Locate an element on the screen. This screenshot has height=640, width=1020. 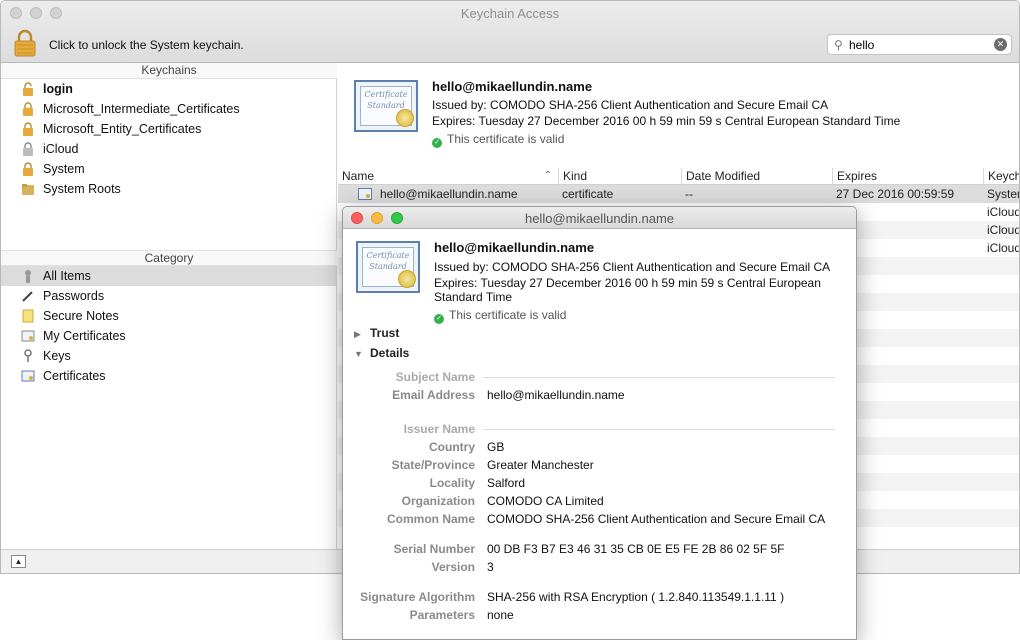
column-header-expires: Expires is located at coordinates (907, 176).